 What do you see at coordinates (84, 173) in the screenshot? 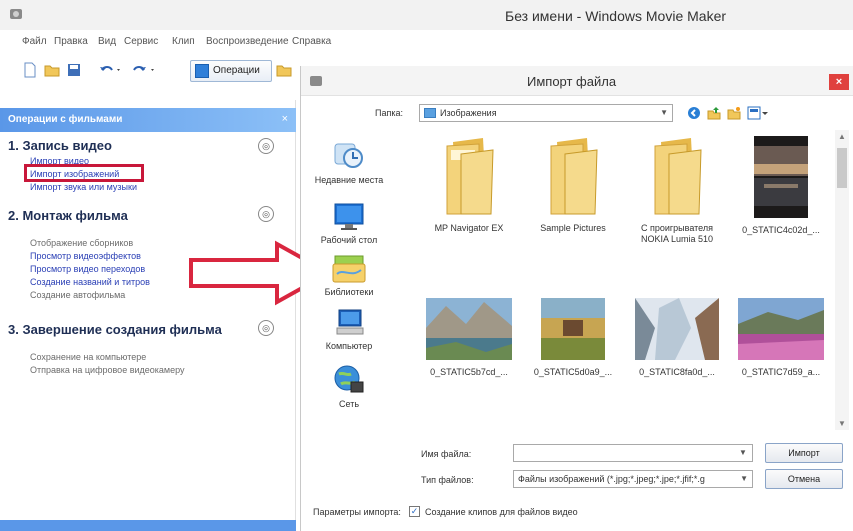
I see `import-pictures-highlight` at bounding box center [84, 173].